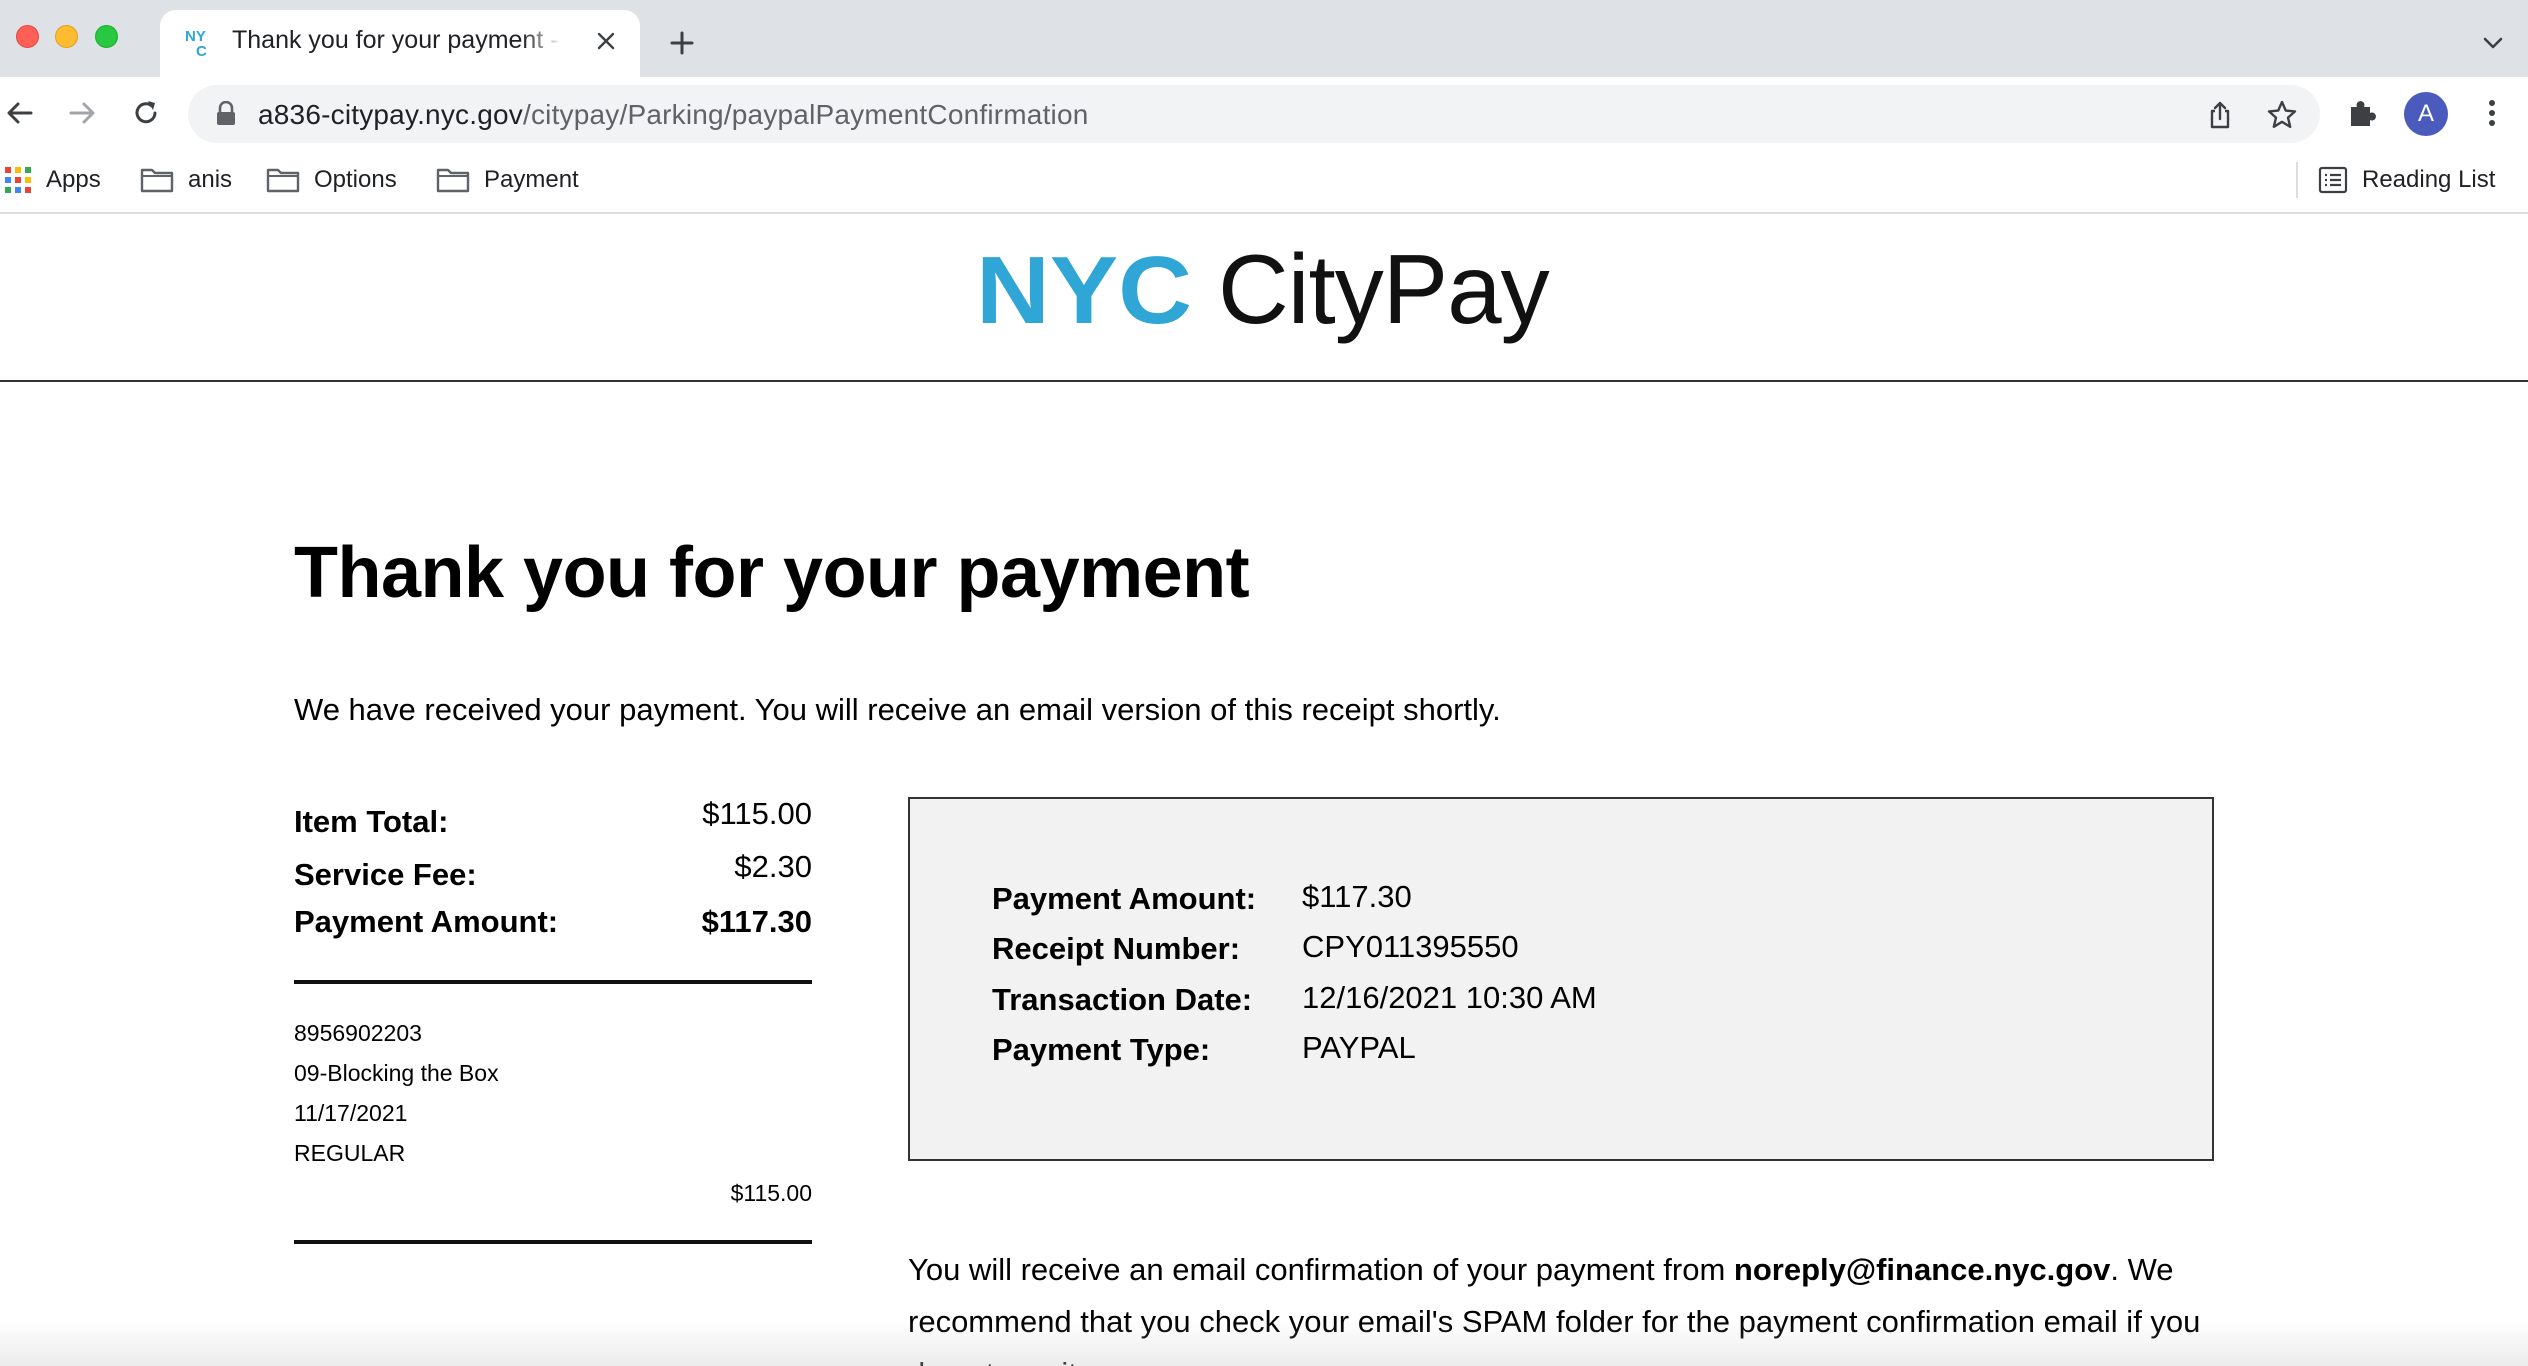 Image resolution: width=2528 pixels, height=1366 pixels. What do you see at coordinates (553, 982) in the screenshot?
I see `summary-divider` at bounding box center [553, 982].